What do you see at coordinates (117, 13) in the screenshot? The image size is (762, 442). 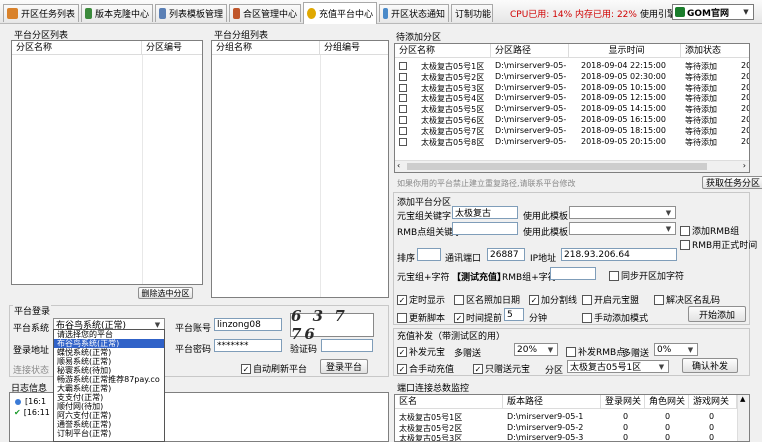 I see `tab-version-clone: 版本克隆中心` at bounding box center [117, 13].